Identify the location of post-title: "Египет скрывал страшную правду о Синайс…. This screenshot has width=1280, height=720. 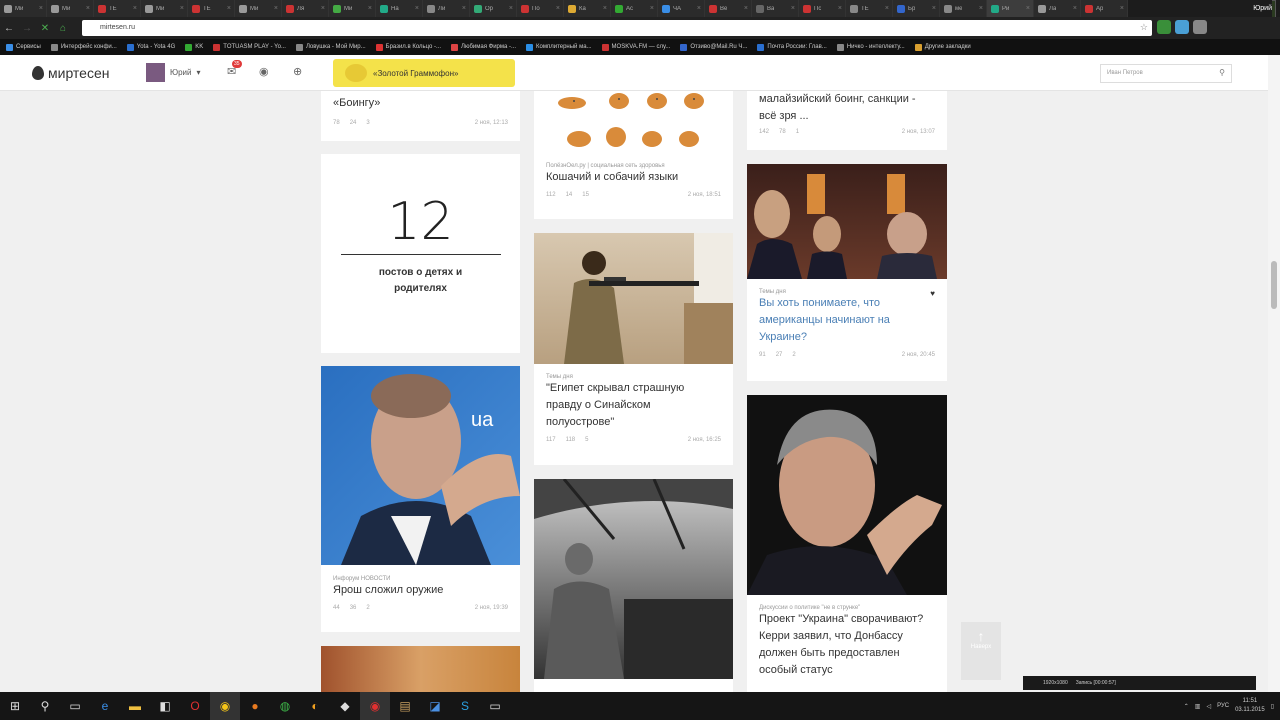
(633, 405).